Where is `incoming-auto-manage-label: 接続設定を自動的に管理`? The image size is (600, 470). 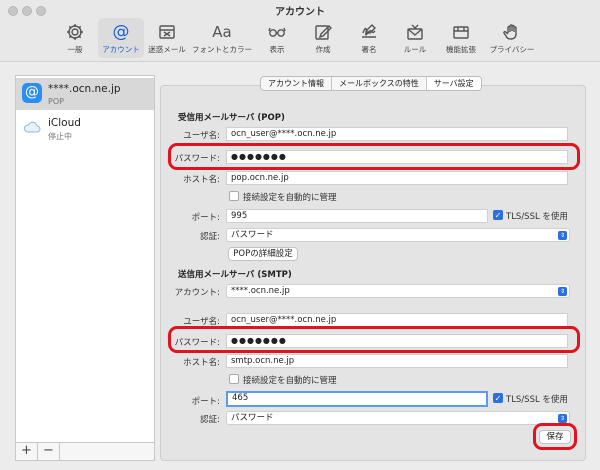 incoming-auto-manage-label: 接続設定を自動的に管理 is located at coordinates (290, 198).